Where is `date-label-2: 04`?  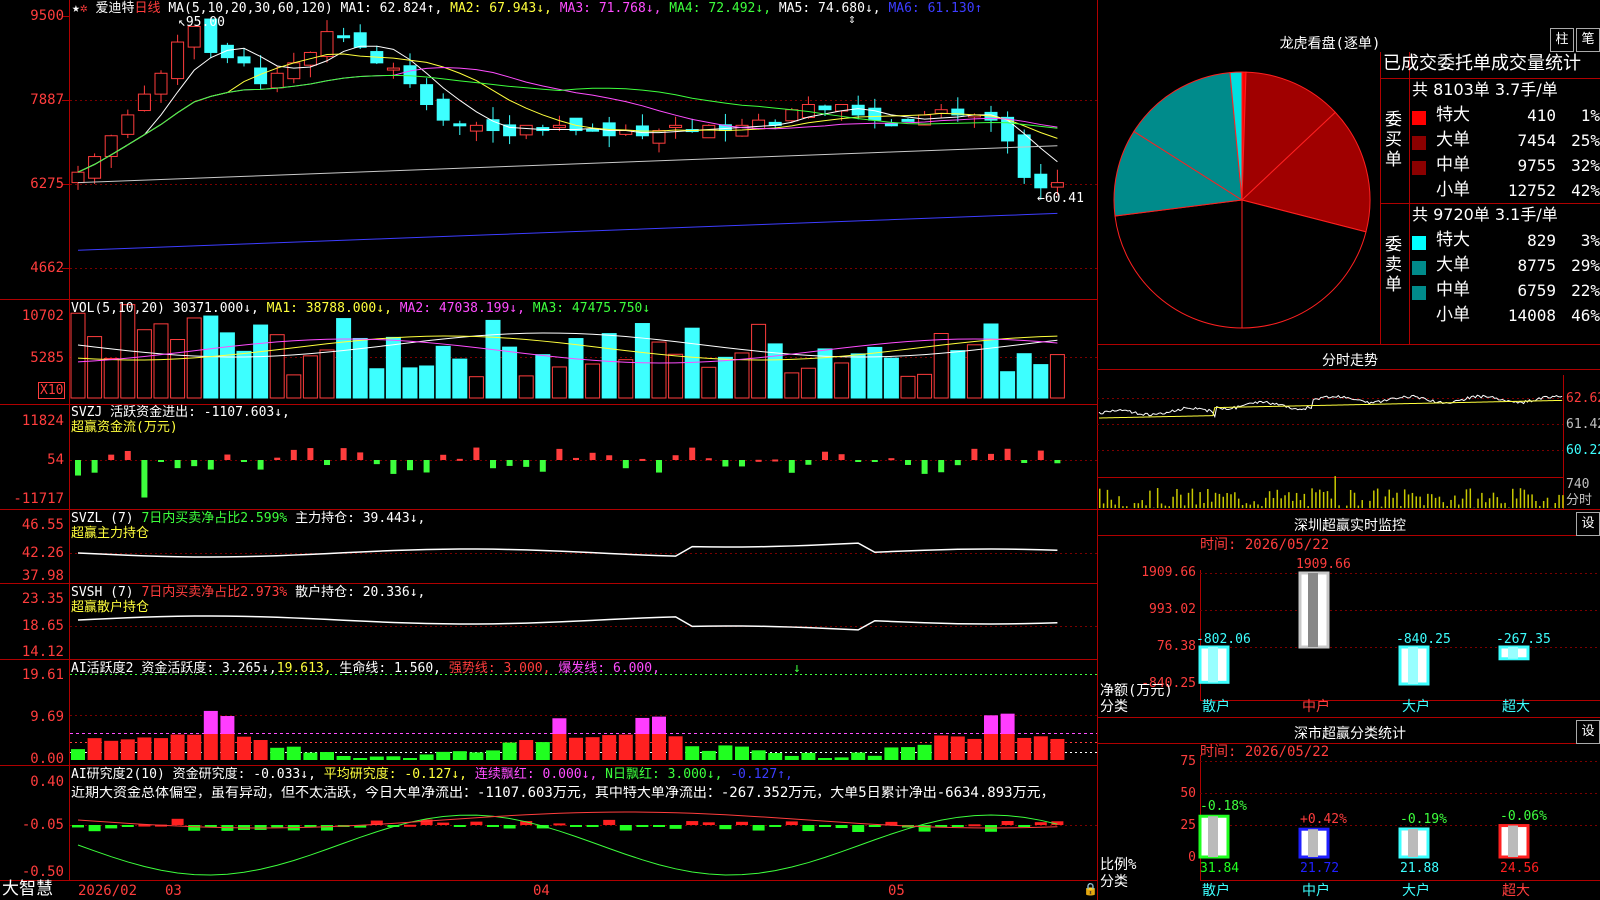 date-label-2: 04 is located at coordinates (541, 891).